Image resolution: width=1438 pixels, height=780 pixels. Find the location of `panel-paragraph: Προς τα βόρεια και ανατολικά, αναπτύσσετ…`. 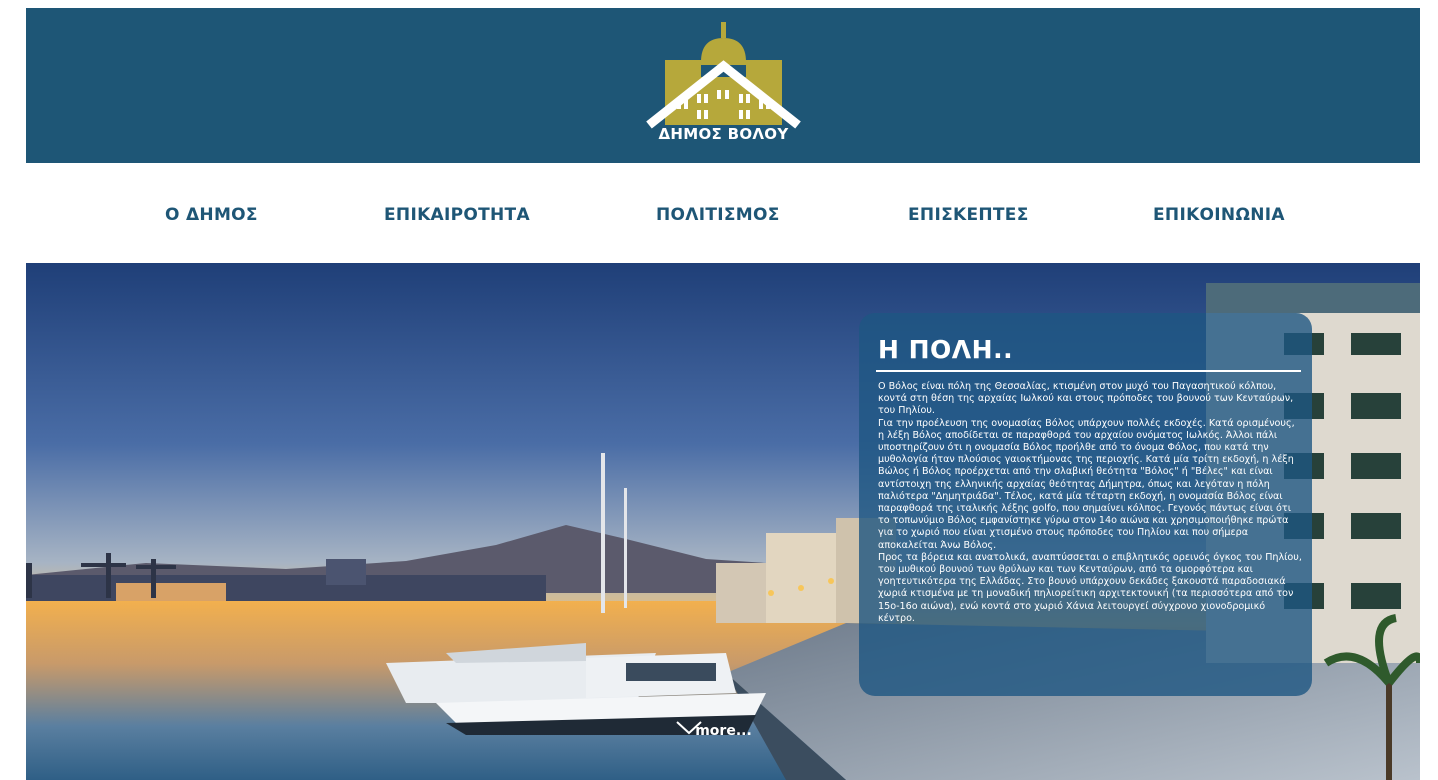

panel-paragraph: Προς τα βόρεια και ανατολικά, αναπτύσσετ… is located at coordinates (1090, 587).